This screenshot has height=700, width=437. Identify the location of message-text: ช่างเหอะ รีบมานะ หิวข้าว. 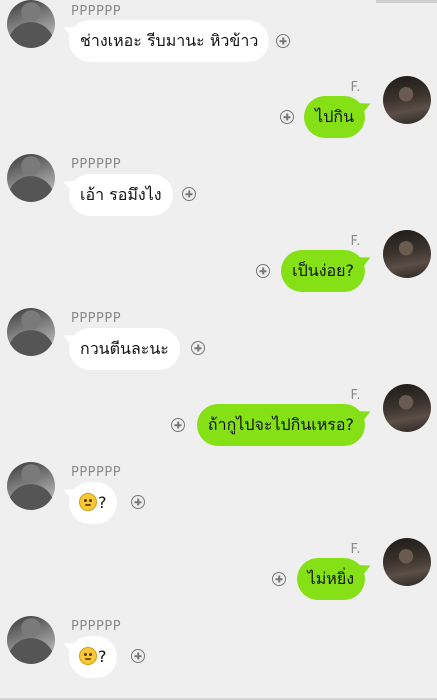
(169, 40).